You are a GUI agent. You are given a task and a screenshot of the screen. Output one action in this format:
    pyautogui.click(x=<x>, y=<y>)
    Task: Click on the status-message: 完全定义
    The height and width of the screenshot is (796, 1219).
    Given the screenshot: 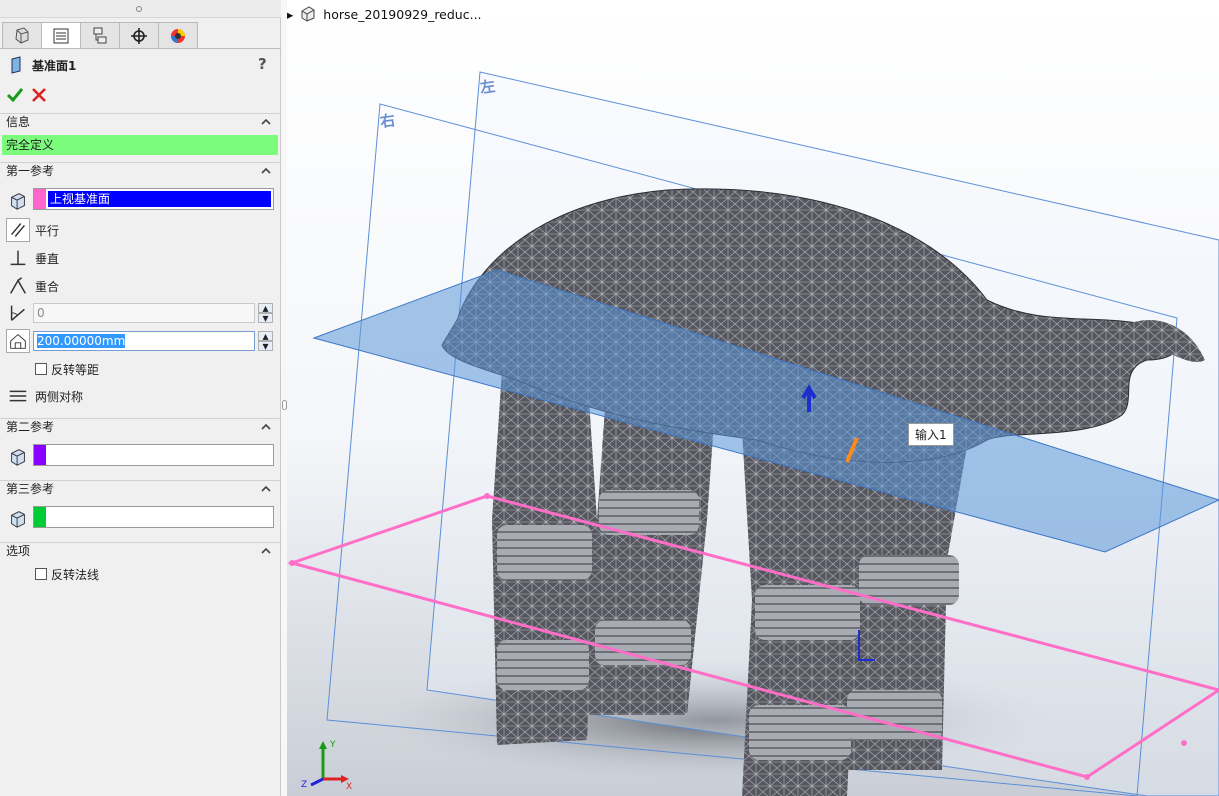 What is the action you would take?
    pyautogui.click(x=140, y=145)
    